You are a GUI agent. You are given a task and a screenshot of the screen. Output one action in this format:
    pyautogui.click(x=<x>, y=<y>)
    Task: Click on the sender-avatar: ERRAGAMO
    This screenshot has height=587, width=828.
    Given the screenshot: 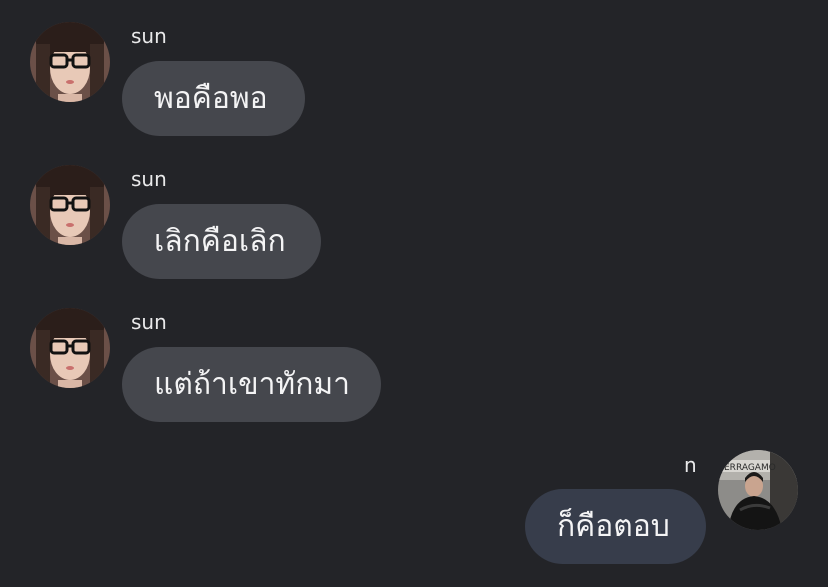 What is the action you would take?
    pyautogui.click(x=758, y=490)
    